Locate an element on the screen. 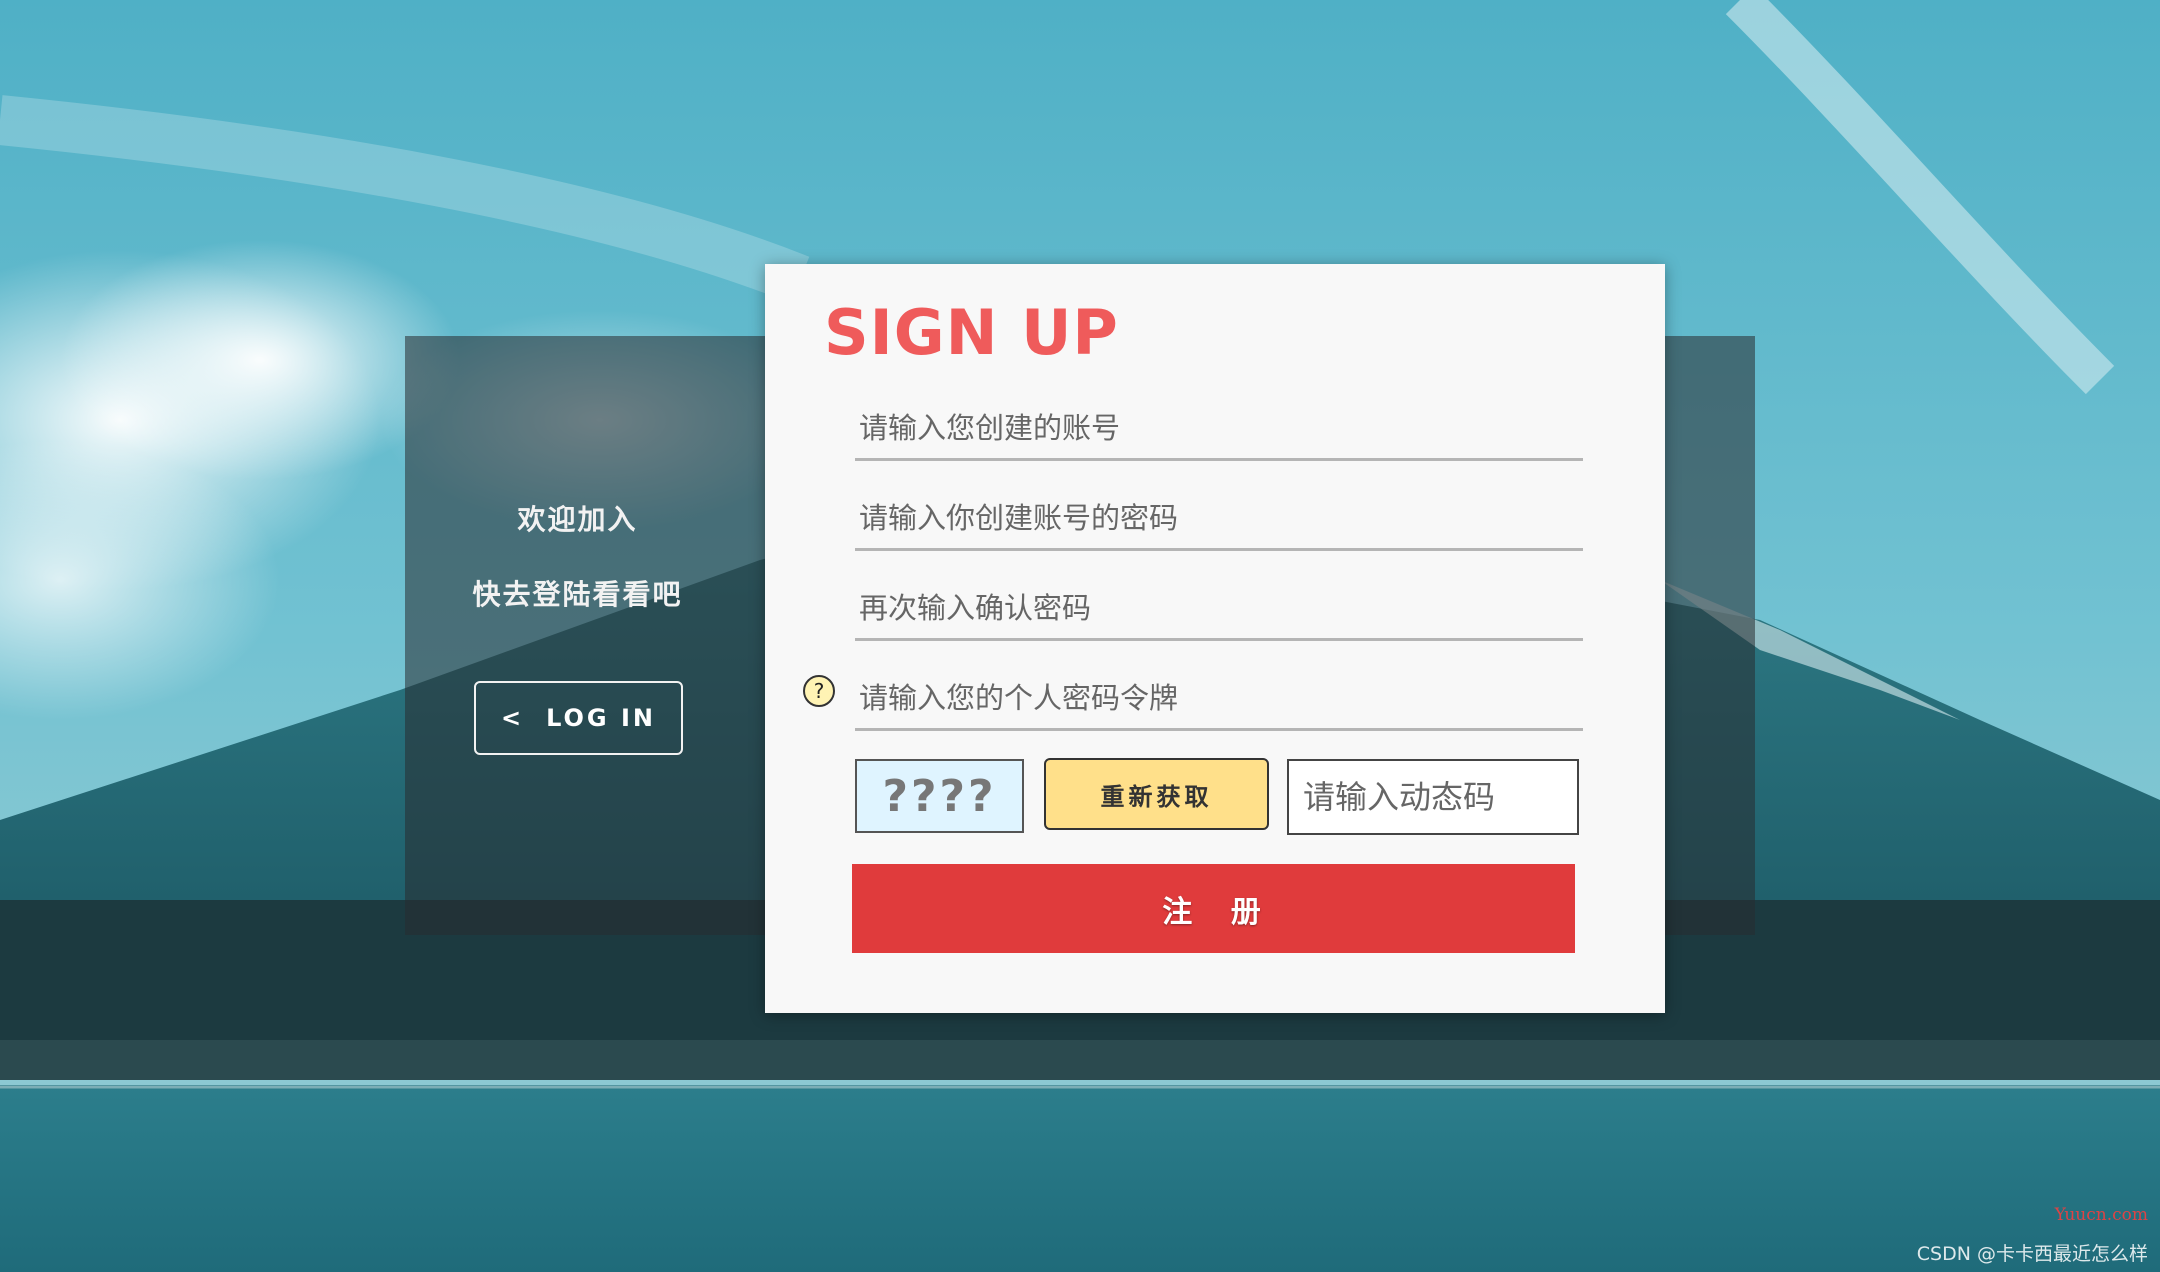 The width and height of the screenshot is (2160, 1272). login-button-label: LOG IN is located at coordinates (601, 718).